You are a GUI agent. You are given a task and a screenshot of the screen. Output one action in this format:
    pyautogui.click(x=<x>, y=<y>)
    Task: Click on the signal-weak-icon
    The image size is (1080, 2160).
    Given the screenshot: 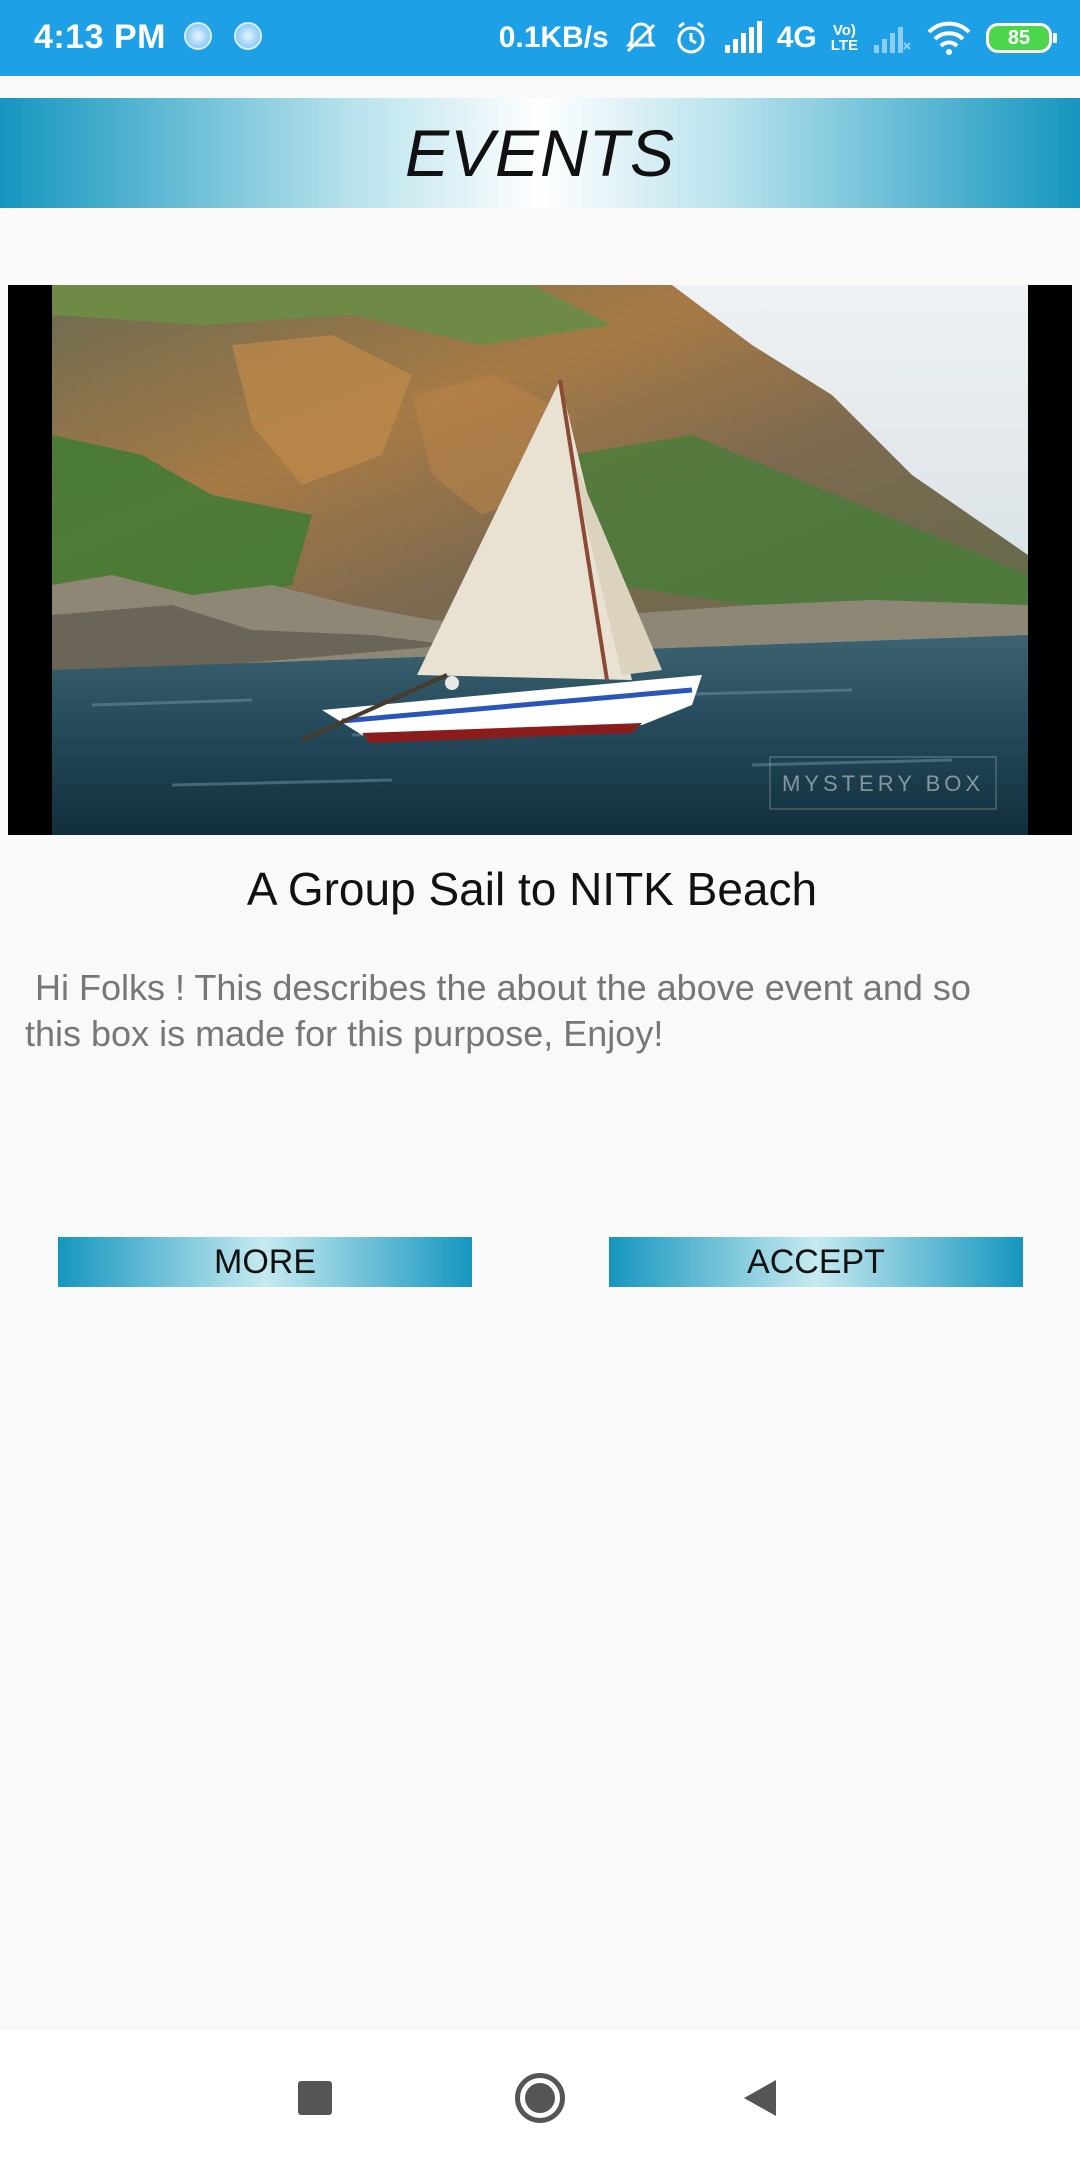 What is the action you would take?
    pyautogui.click(x=892, y=38)
    